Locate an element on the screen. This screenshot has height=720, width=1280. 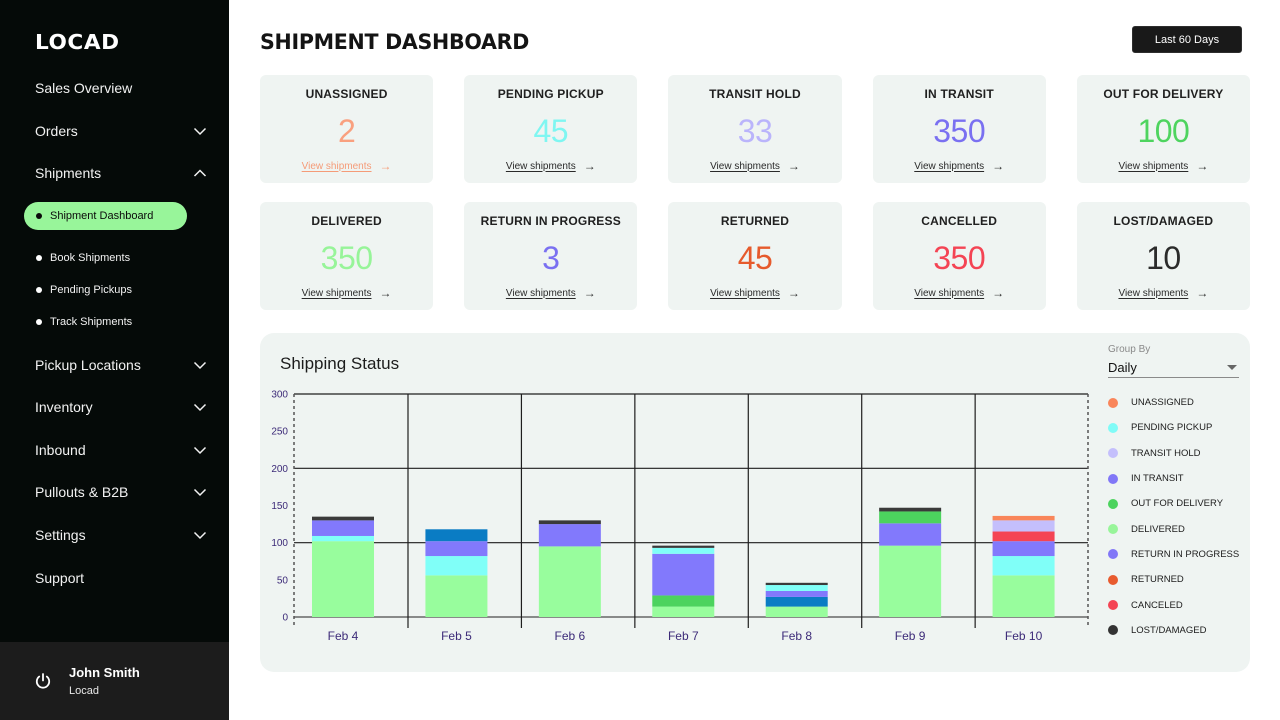
bar-segment-feb-6-delivered is located at coordinates (569, 581).